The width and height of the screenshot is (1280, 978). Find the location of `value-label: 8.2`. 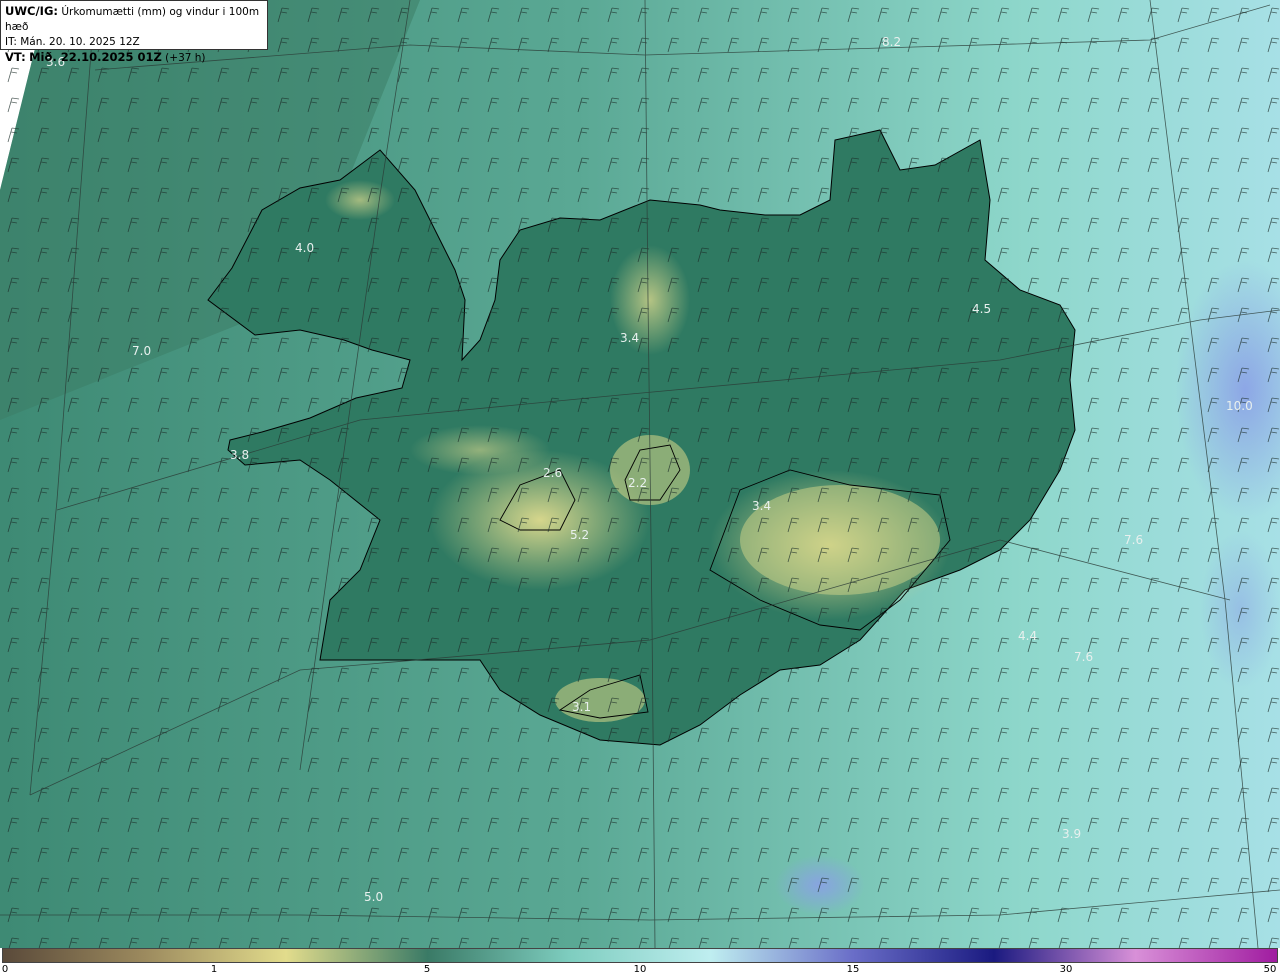

value-label: 8.2 is located at coordinates (891, 42).